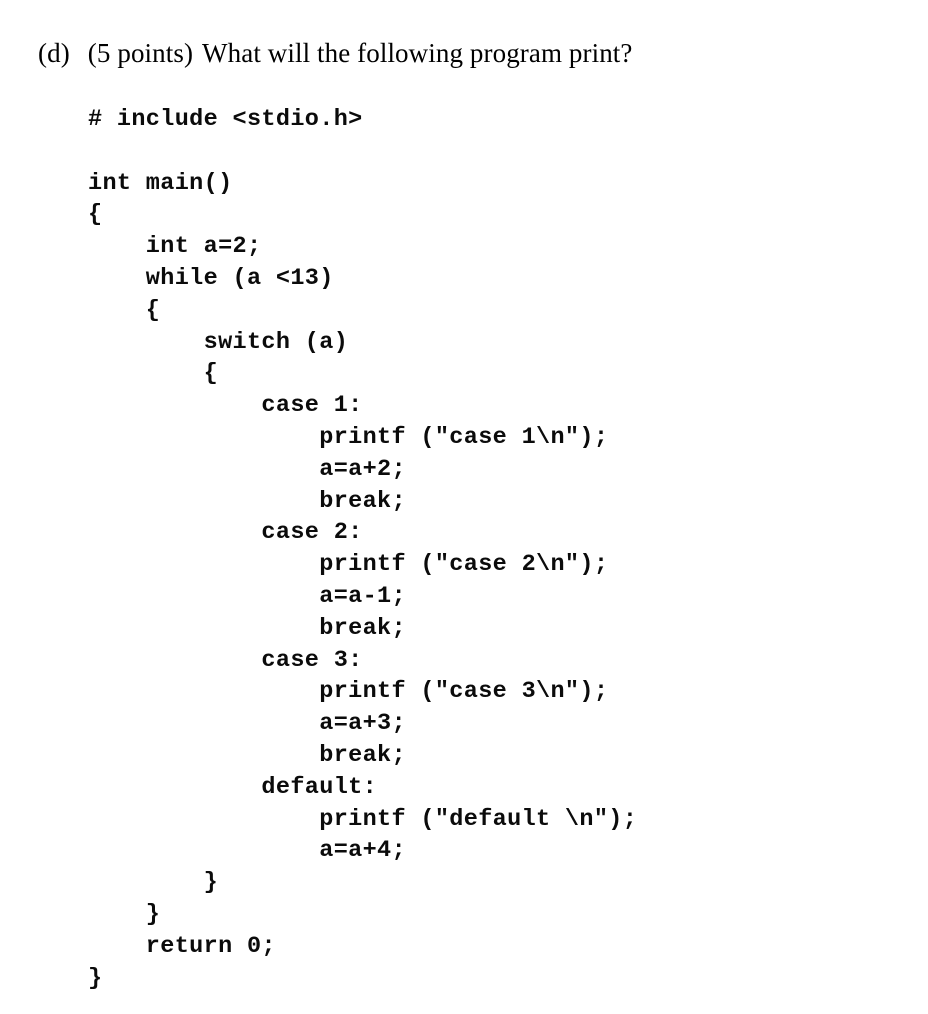 Image resolution: width=928 pixels, height=1014 pixels. What do you see at coordinates (140, 53) in the screenshot?
I see `question-points: (5 points)` at bounding box center [140, 53].